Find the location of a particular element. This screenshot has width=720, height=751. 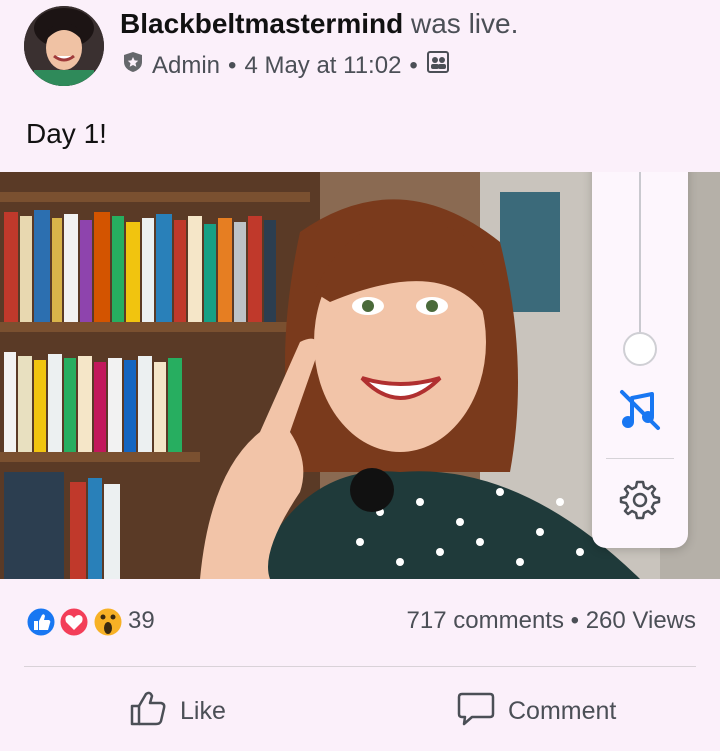

thumbs-up-icon is located at coordinates (148, 711).